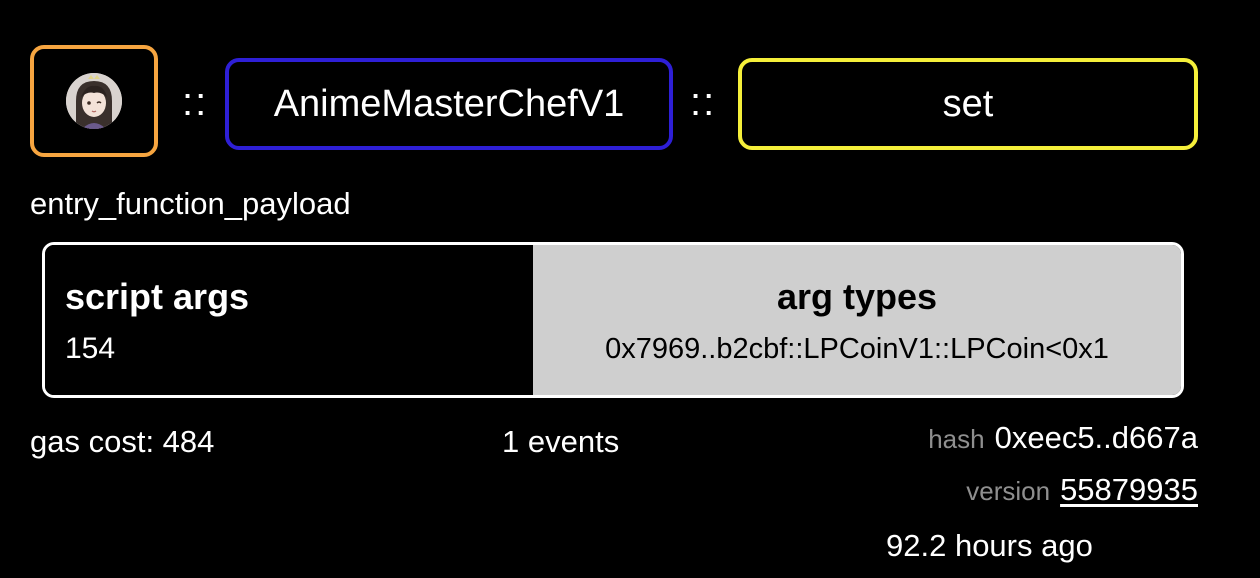 This screenshot has height=578, width=1260. Describe the element at coordinates (190, 203) in the screenshot. I see `payload-type: entry_function_payload` at that location.